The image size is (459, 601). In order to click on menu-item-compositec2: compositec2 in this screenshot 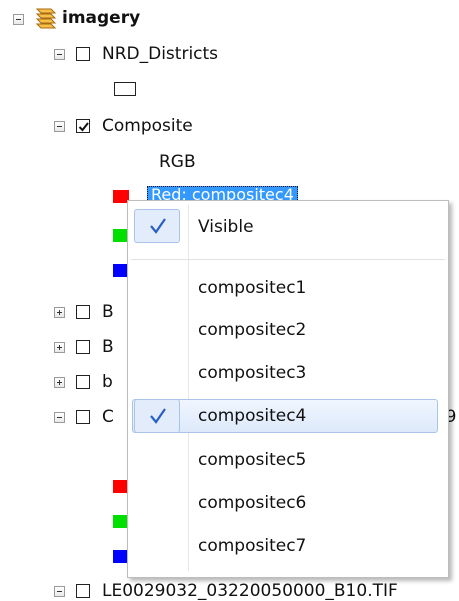, I will do `click(287, 330)`.